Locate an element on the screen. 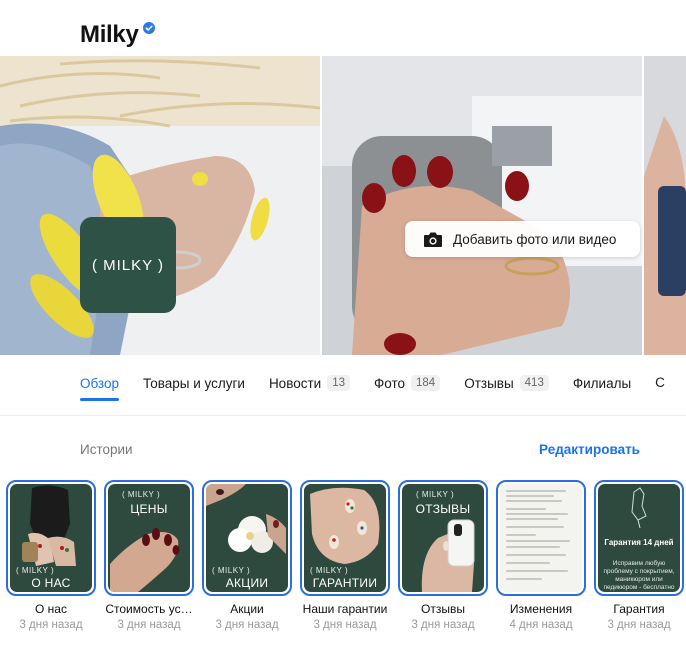 The width and height of the screenshot is (686, 648). story-ring: ( MILKY ) ГАРАНТИИ is located at coordinates (345, 538).